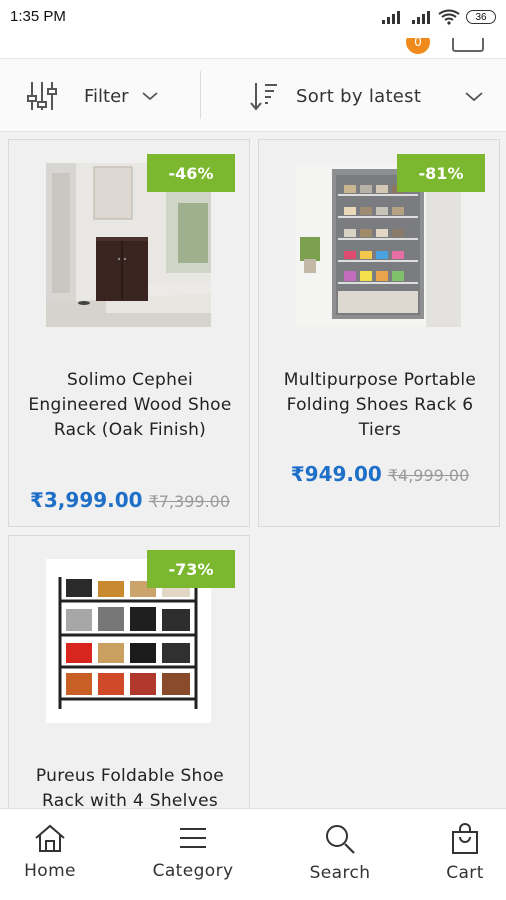 Image resolution: width=506 pixels, height=900 pixels. What do you see at coordinates (193, 871) in the screenshot?
I see `nav-category-label: Category` at bounding box center [193, 871].